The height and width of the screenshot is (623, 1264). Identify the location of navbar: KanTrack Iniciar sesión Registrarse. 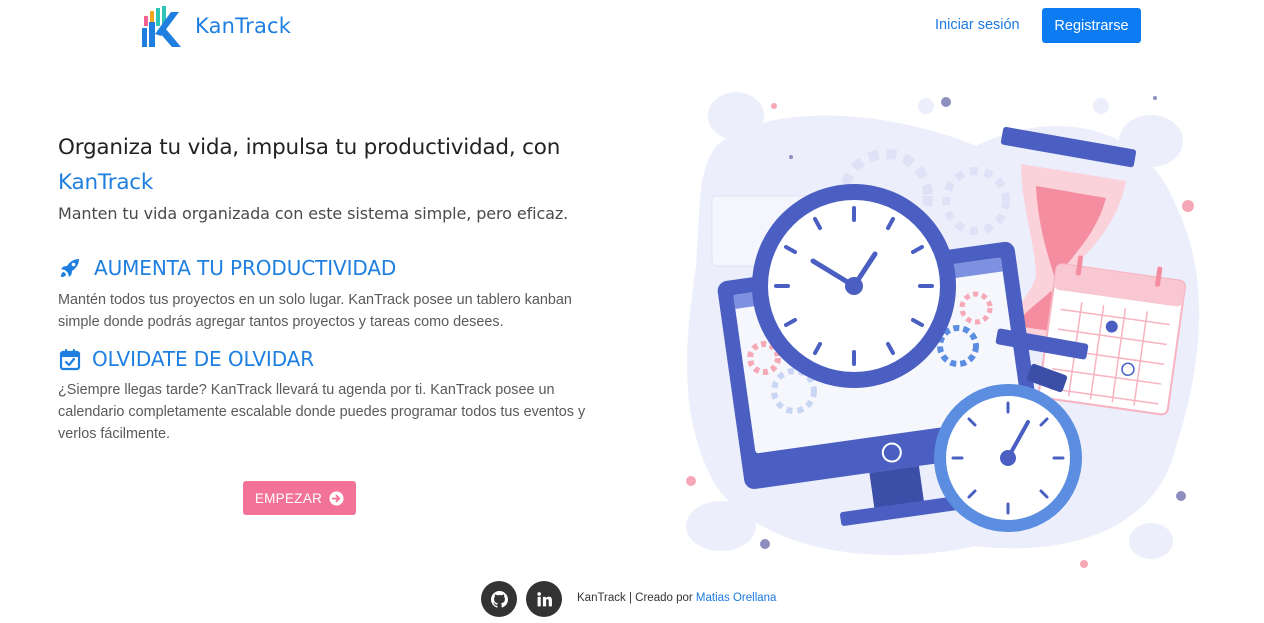
(632, 26).